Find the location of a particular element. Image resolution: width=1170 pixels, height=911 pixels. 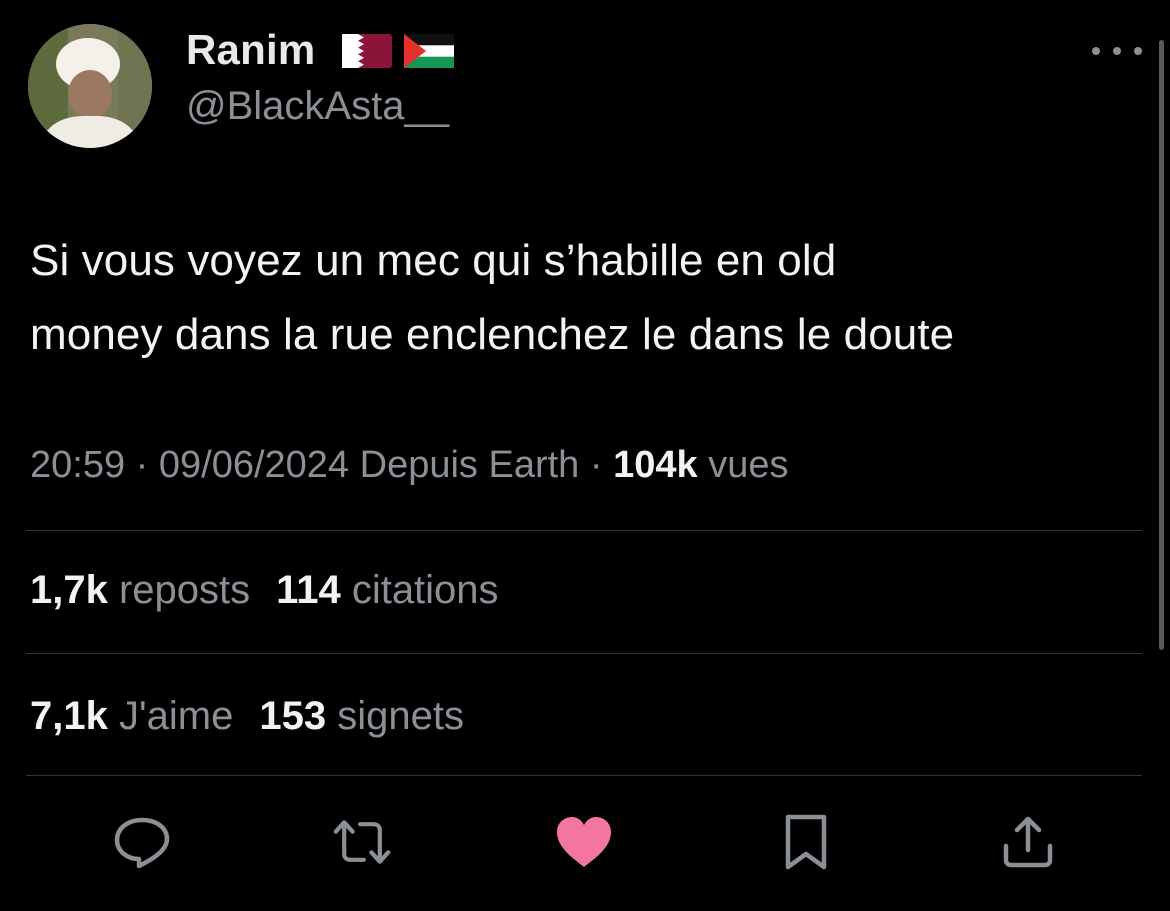

reposts-link: 1,7k reposts is located at coordinates (140, 590).